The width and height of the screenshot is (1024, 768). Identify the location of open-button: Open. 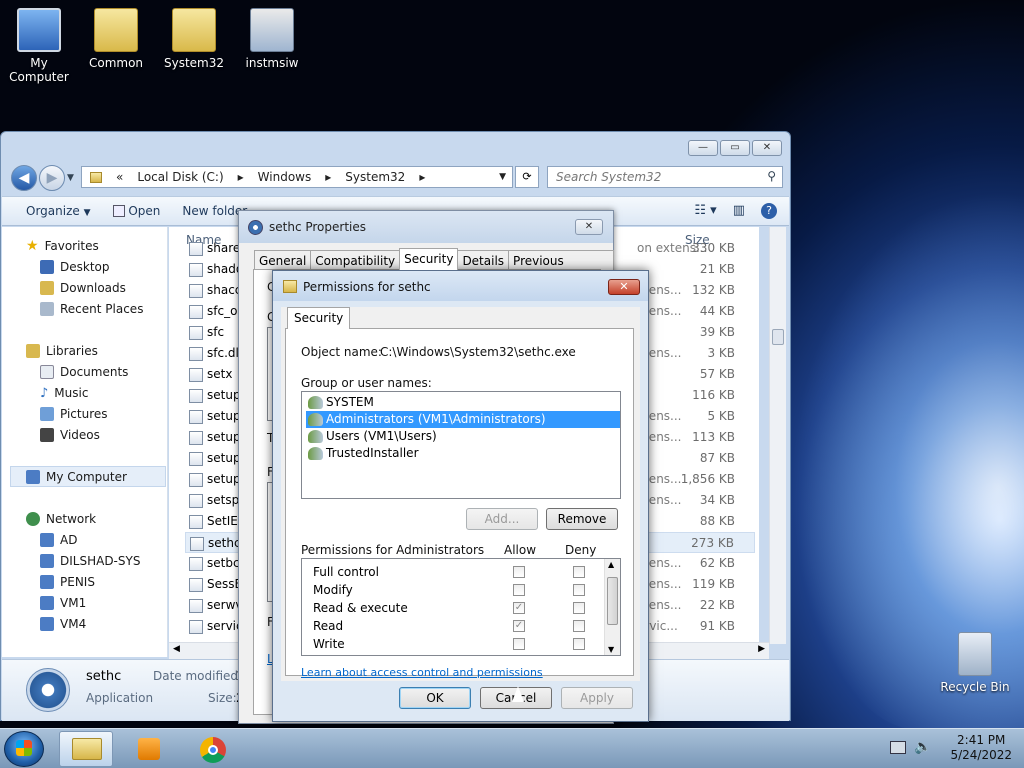
(136, 211).